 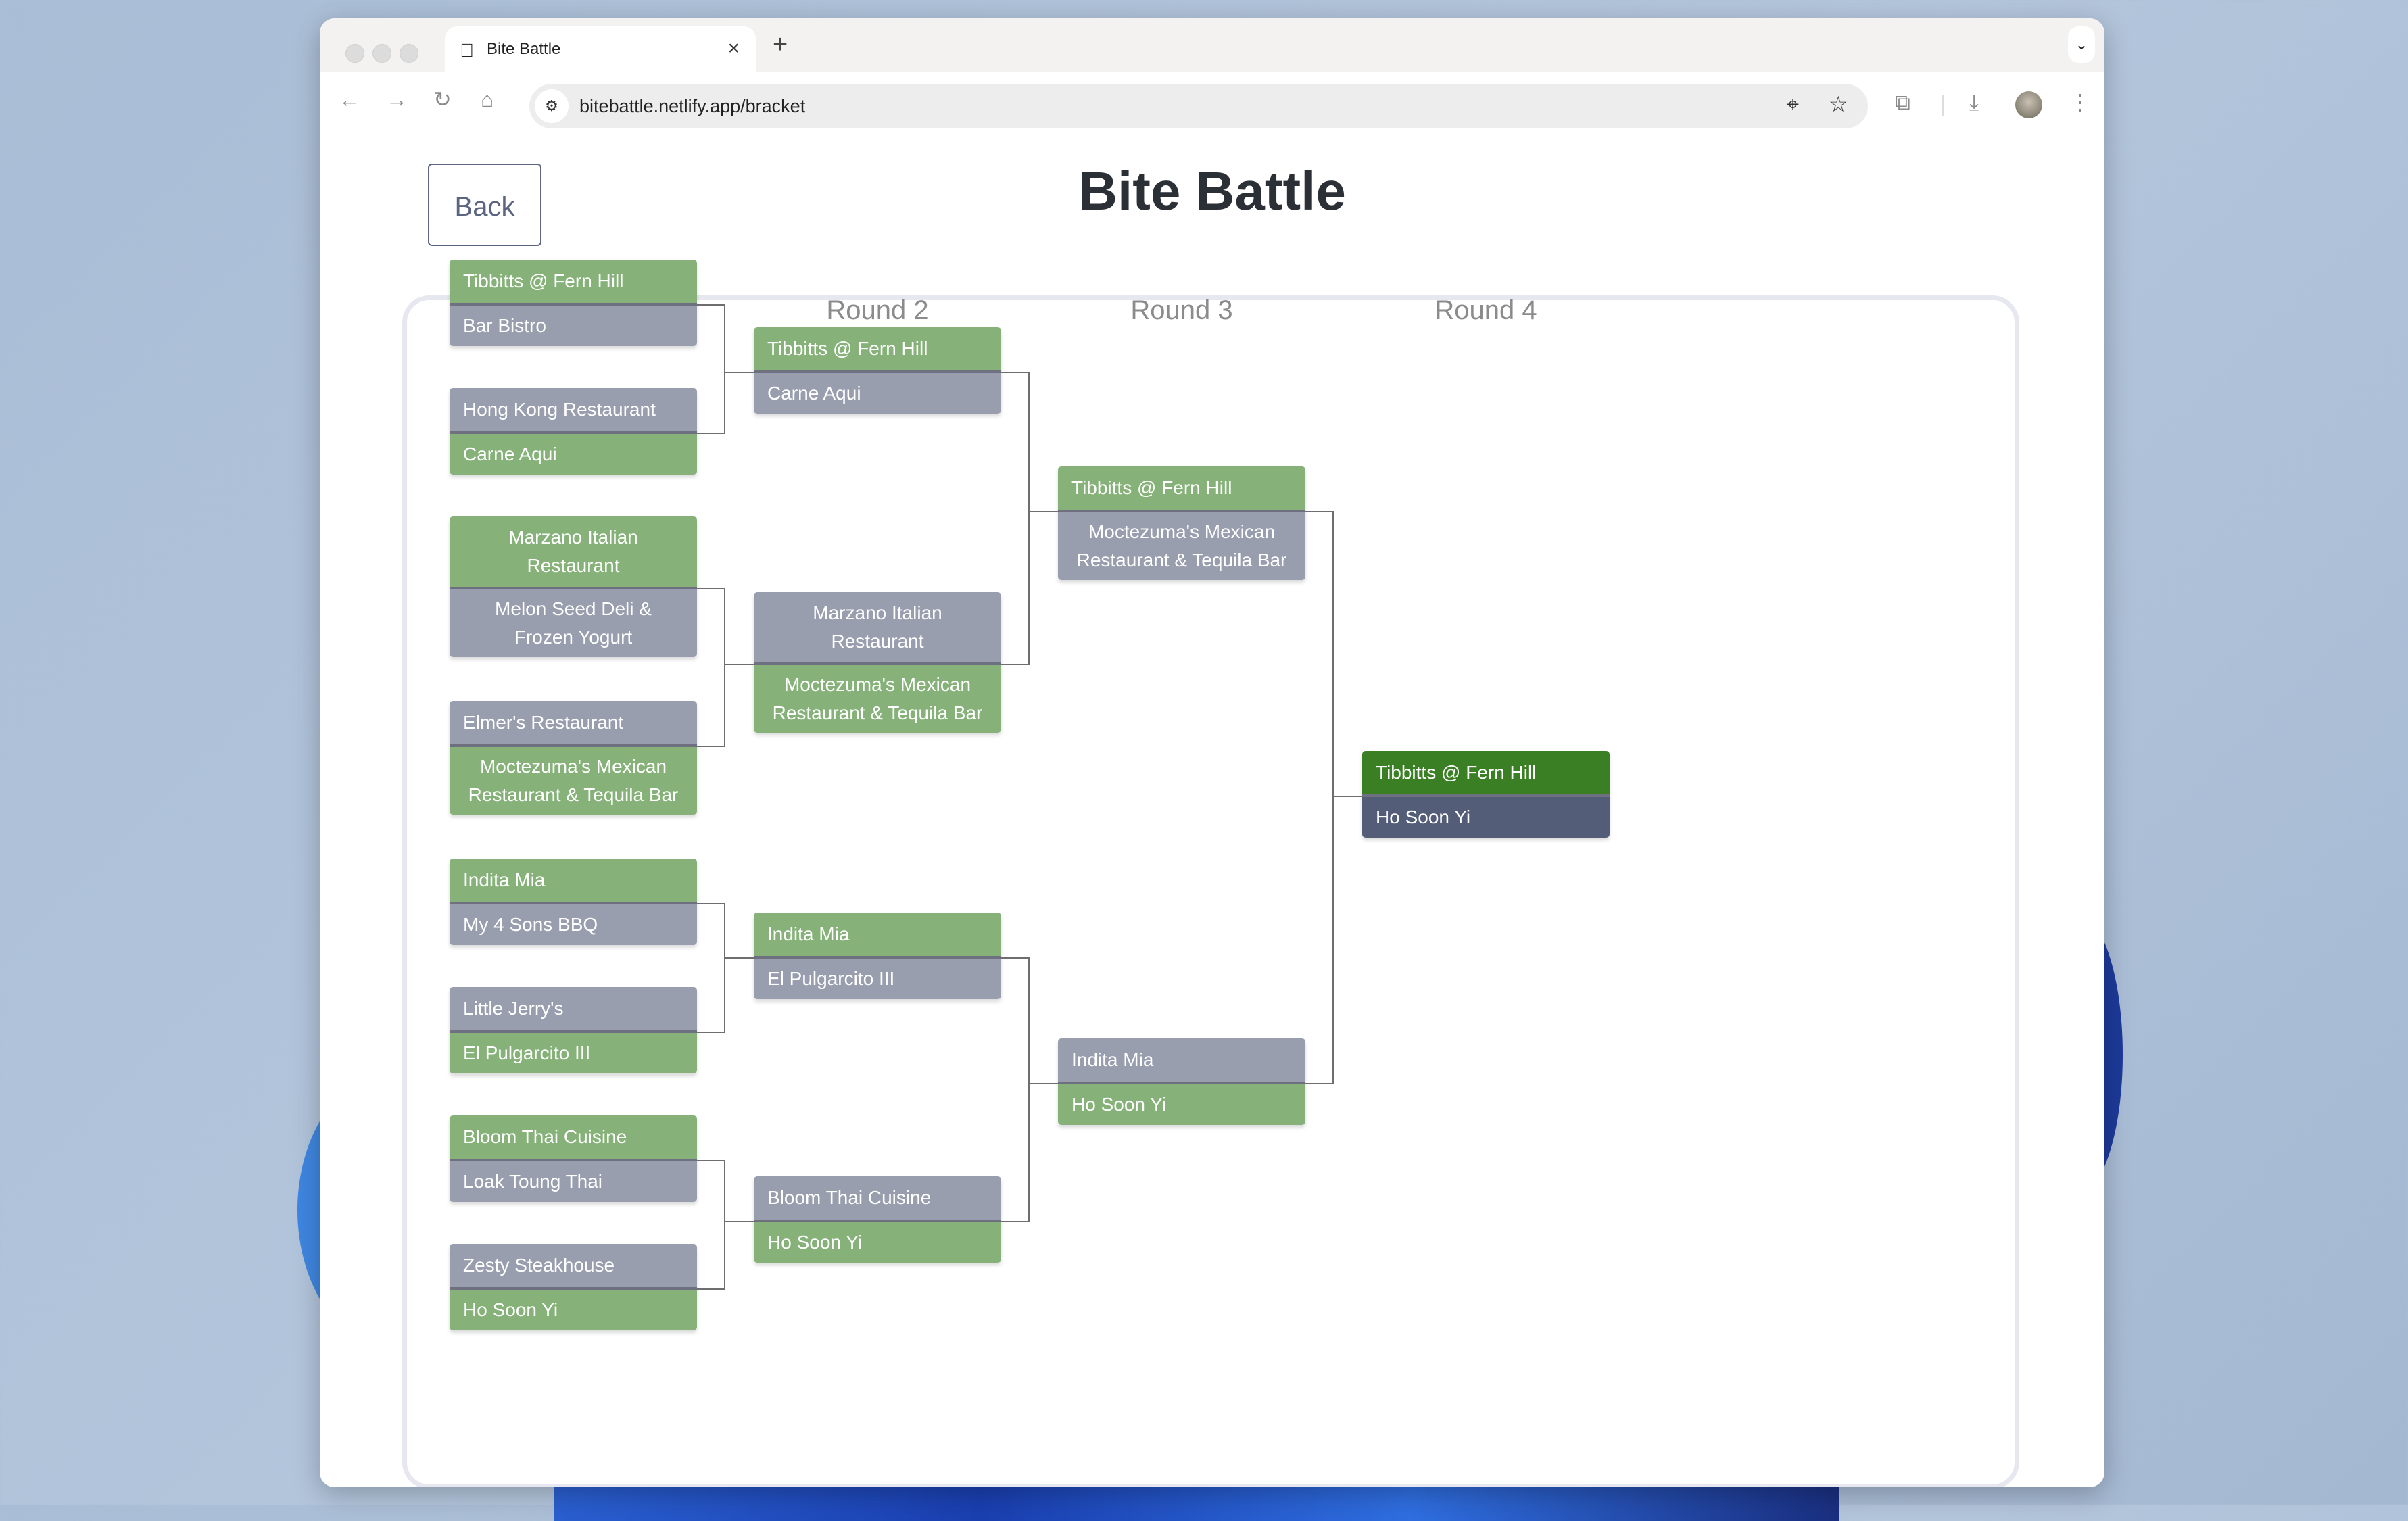 What do you see at coordinates (573, 325) in the screenshot?
I see `team-slot-loser: Bar Bistro` at bounding box center [573, 325].